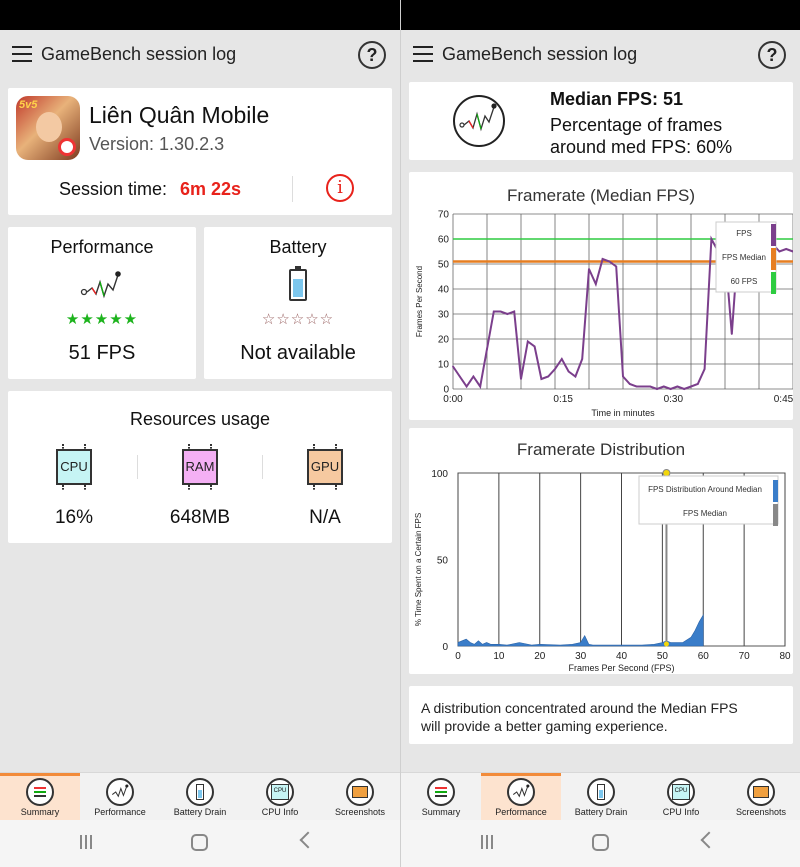  Describe the element at coordinates (325, 467) in the screenshot. I see `gpu-chip-icon: GPU` at that location.